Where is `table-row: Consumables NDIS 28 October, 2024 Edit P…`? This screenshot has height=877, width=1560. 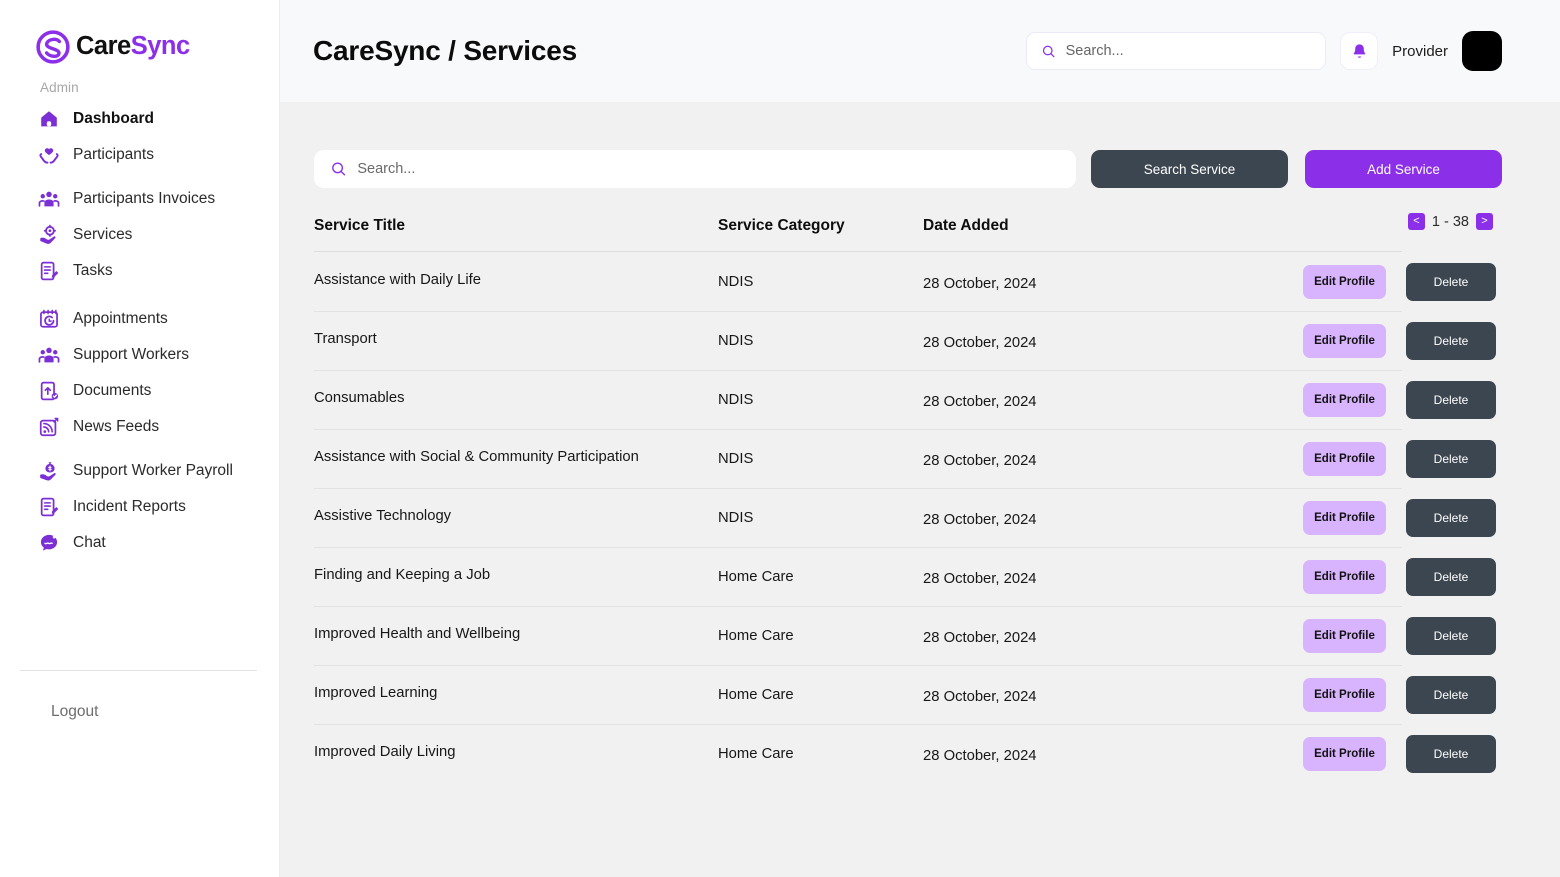 table-row: Consumables NDIS 28 October, 2024 Edit P… is located at coordinates (908, 399).